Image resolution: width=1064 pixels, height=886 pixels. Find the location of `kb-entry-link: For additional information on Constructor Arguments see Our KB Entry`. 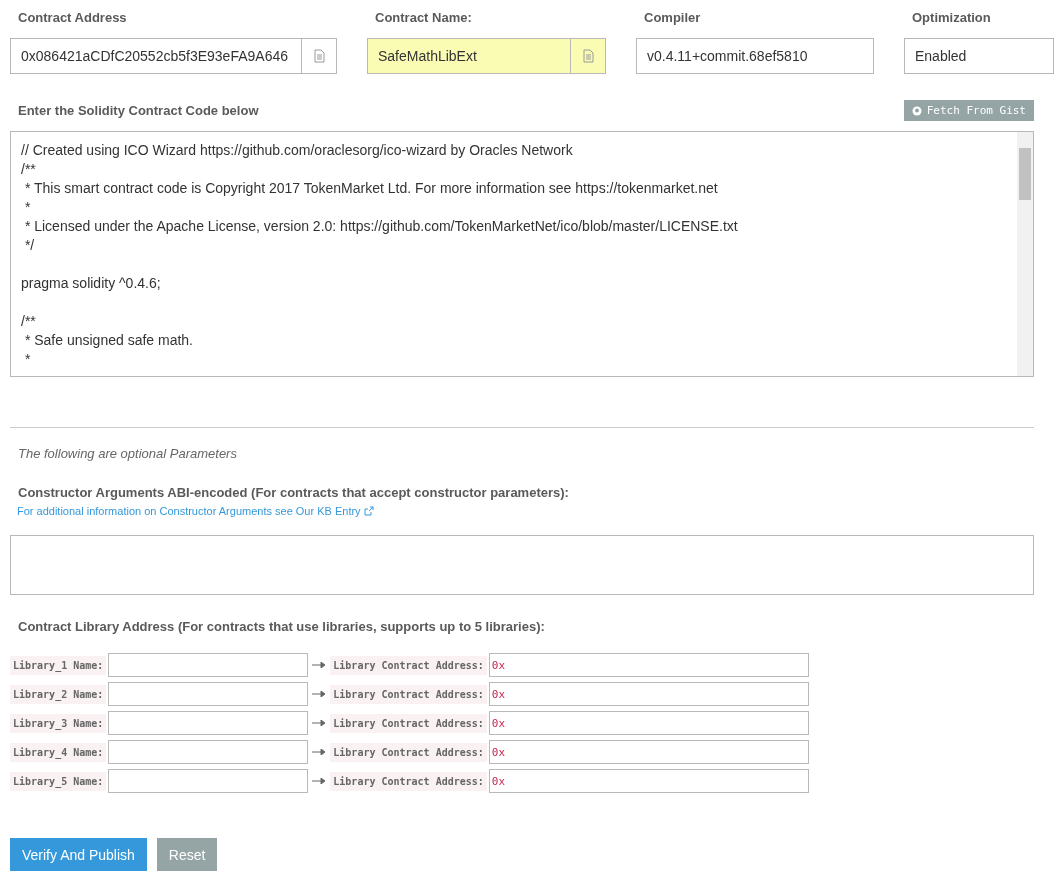

kb-entry-link: For additional information on Constructor Arguments see Our KB Entry is located at coordinates (195, 511).